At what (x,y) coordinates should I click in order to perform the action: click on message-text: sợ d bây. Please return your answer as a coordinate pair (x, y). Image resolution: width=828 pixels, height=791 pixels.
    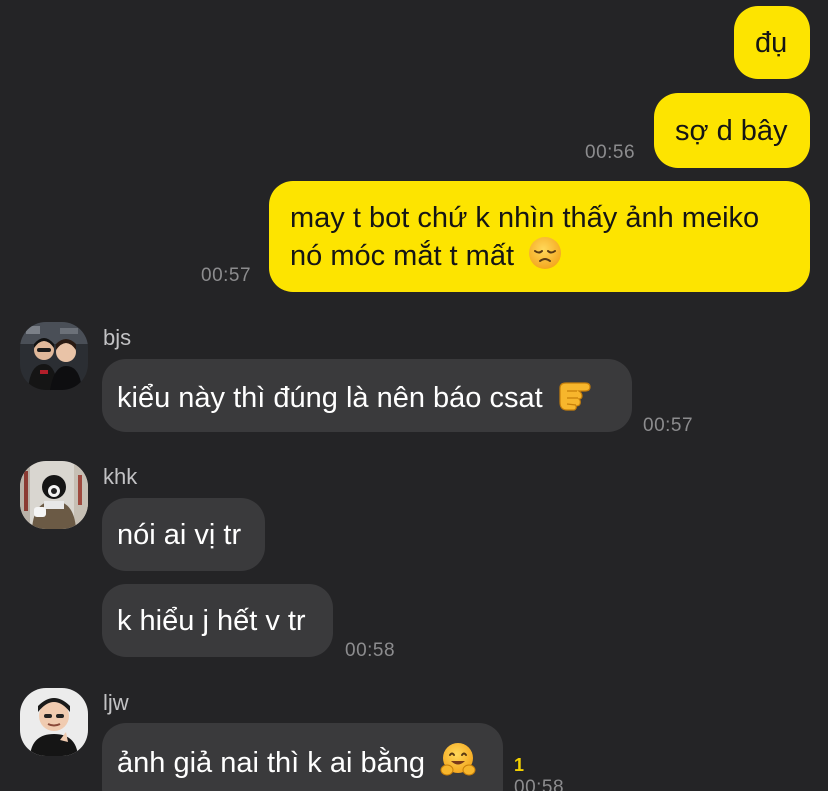
    Looking at the image, I should click on (731, 131).